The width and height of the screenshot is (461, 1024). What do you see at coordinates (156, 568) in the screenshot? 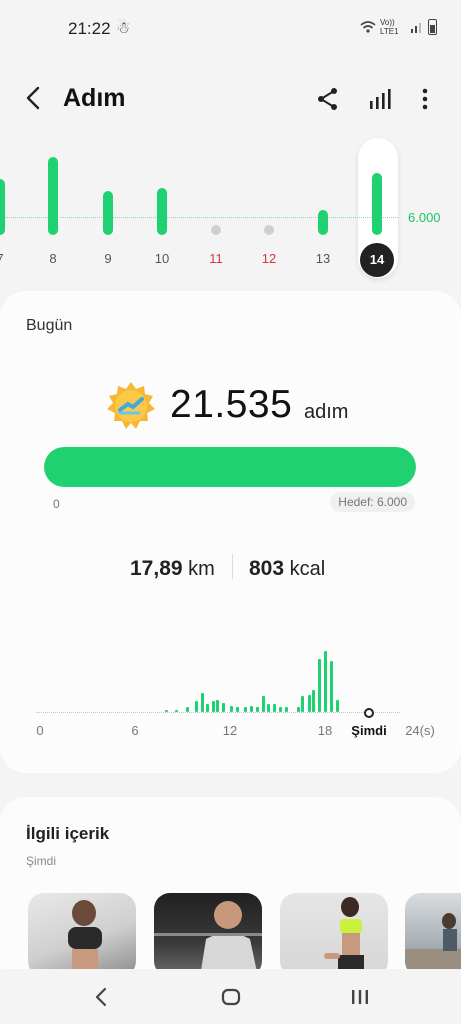
I see `distance-value: 17,89` at bounding box center [156, 568].